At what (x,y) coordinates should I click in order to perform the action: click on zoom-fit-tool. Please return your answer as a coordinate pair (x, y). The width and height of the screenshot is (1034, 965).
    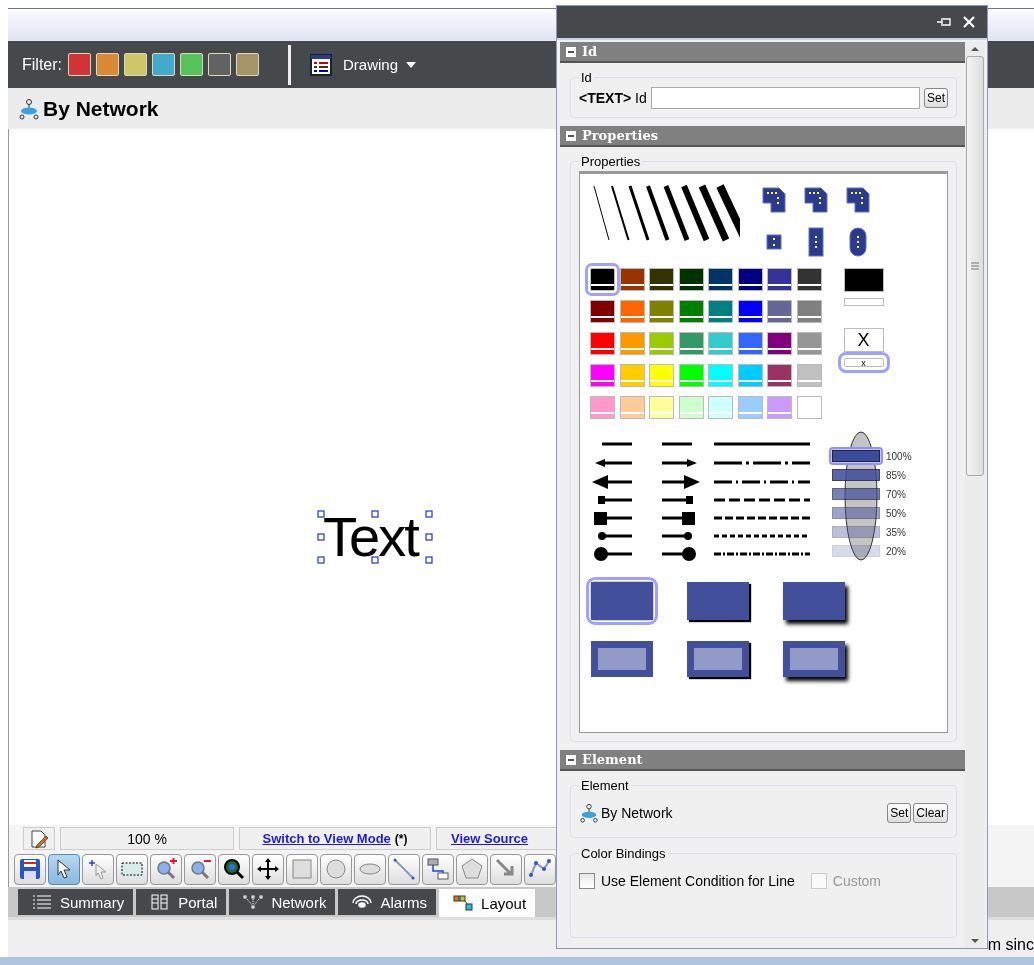
    Looking at the image, I should click on (234, 869).